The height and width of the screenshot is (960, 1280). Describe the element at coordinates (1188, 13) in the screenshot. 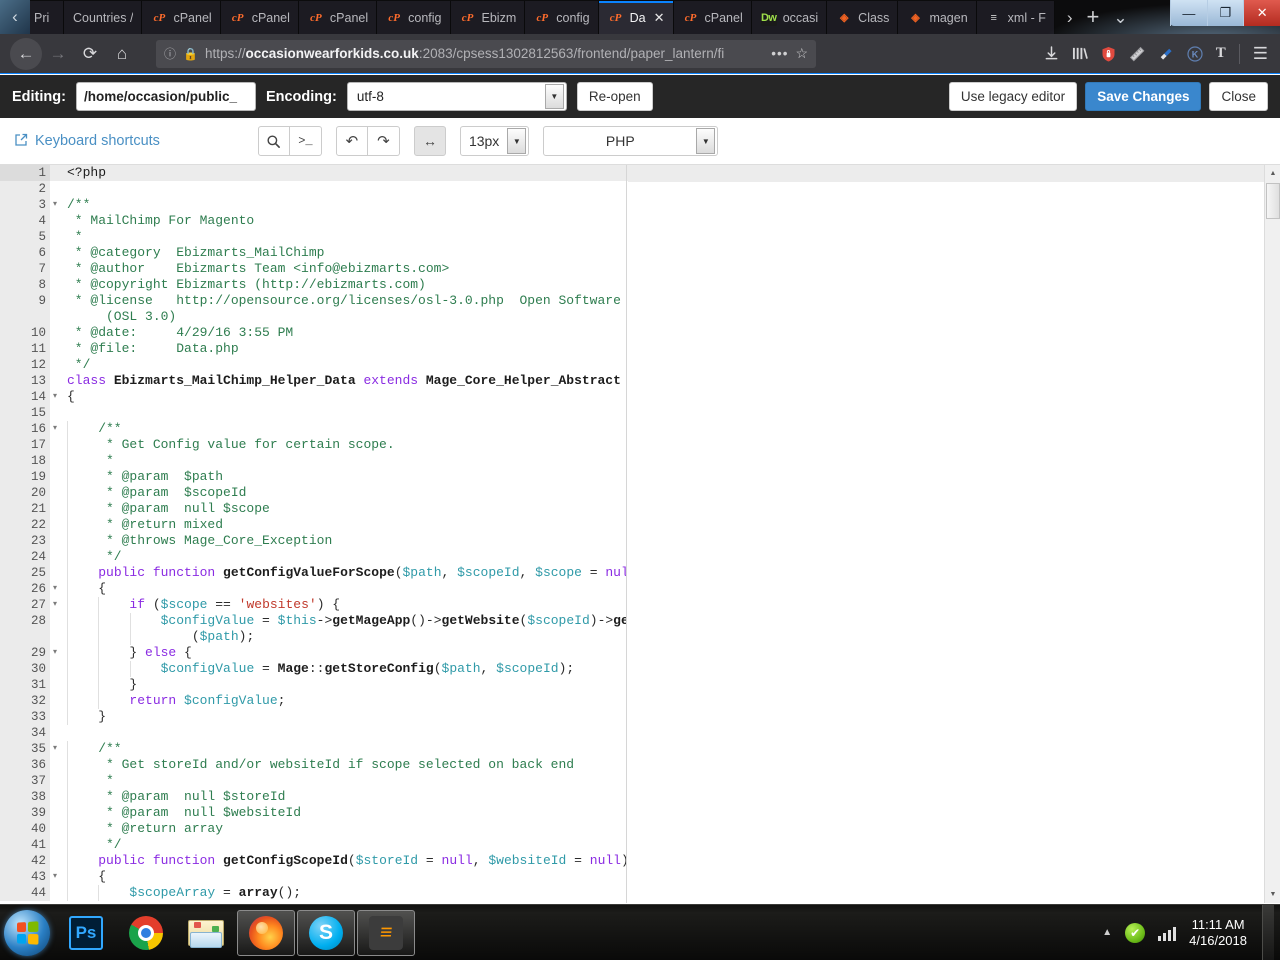

I see `minimize-button: —` at that location.